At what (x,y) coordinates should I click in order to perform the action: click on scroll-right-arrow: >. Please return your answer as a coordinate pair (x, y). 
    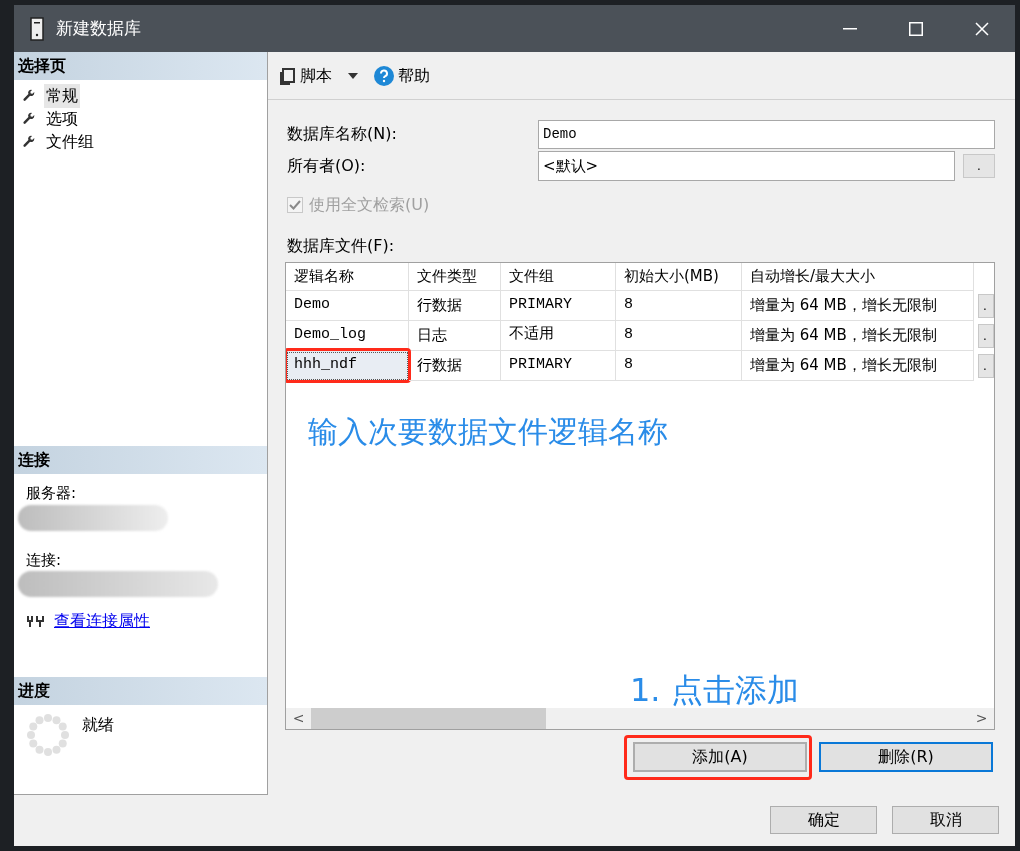
    Looking at the image, I should click on (981, 718).